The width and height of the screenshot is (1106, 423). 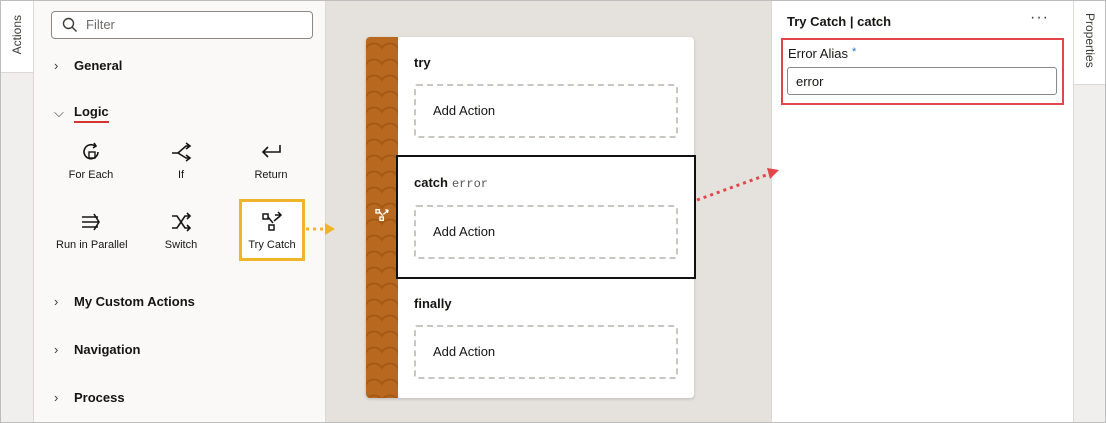 I want to click on tile-try-catch: Try Catch, so click(x=272, y=230).